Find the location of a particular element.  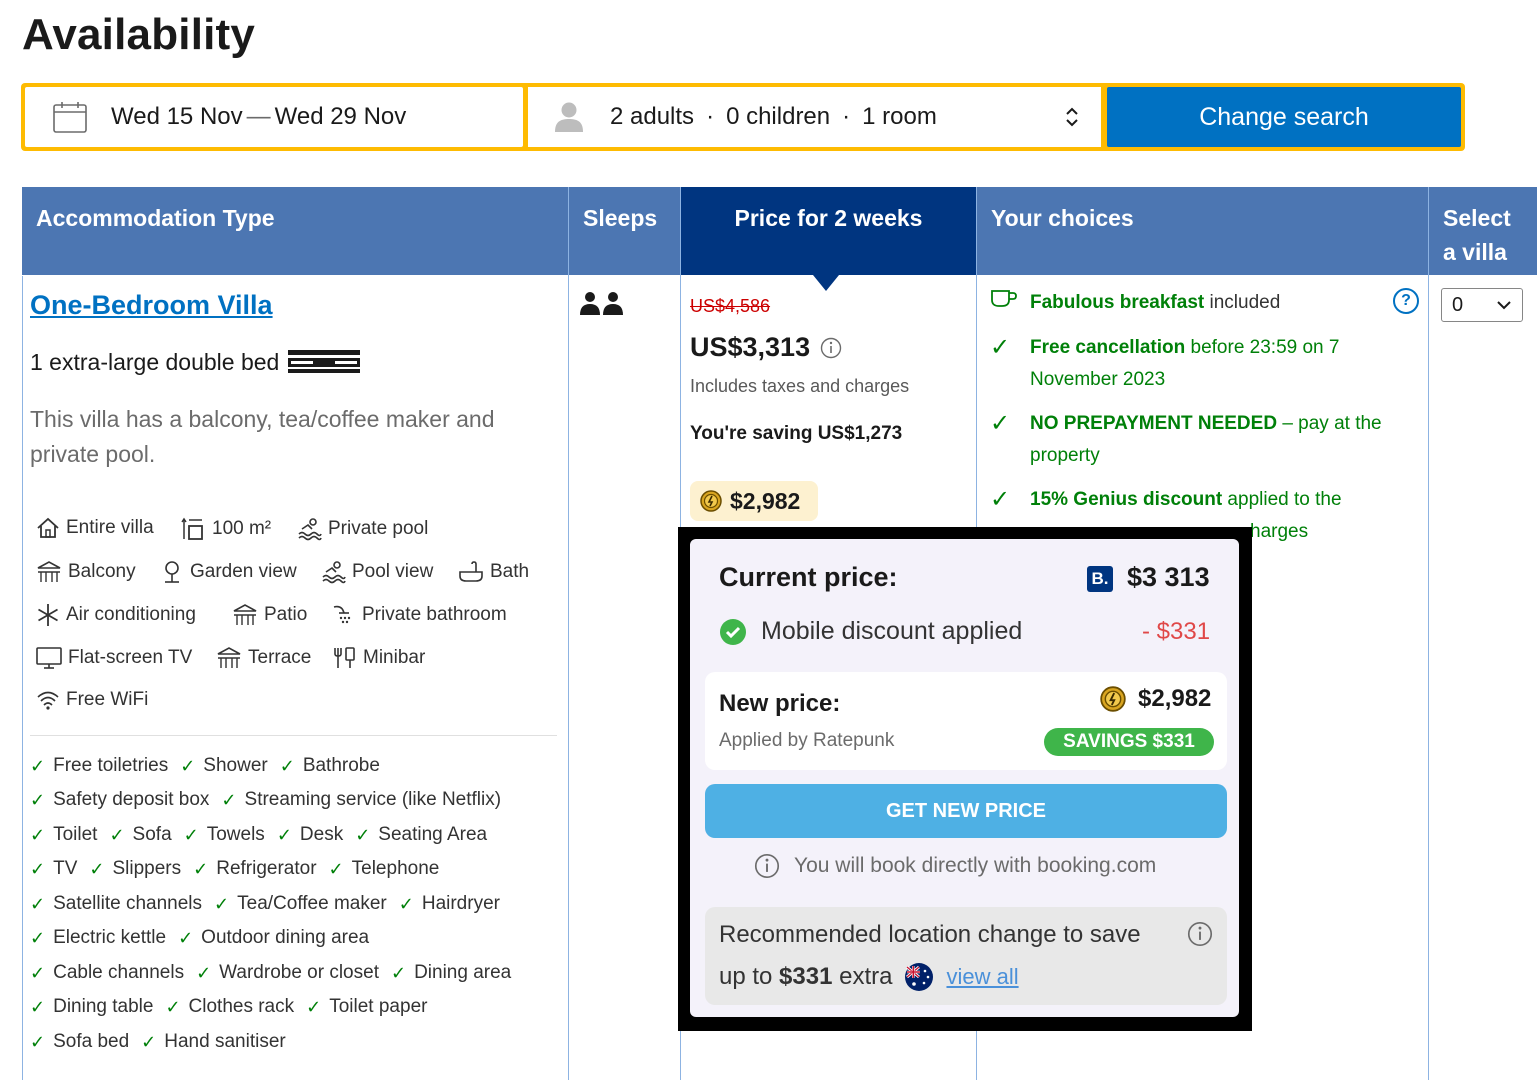

header-select-villa: Select a villa is located at coordinates (1483, 231).